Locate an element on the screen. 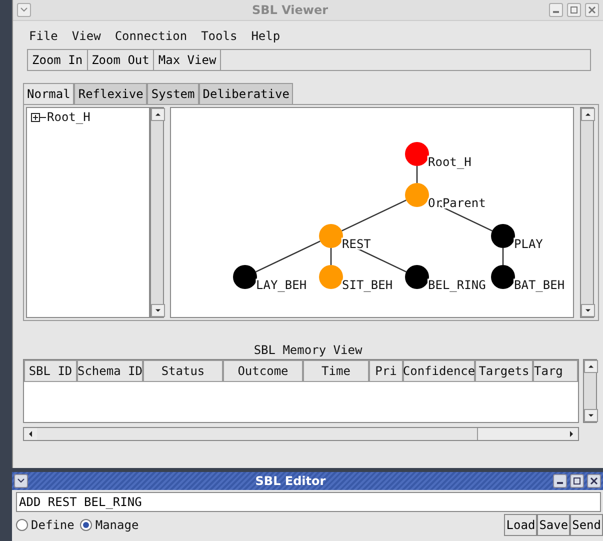 This screenshot has height=541, width=603. column-header: Status is located at coordinates (183, 371).